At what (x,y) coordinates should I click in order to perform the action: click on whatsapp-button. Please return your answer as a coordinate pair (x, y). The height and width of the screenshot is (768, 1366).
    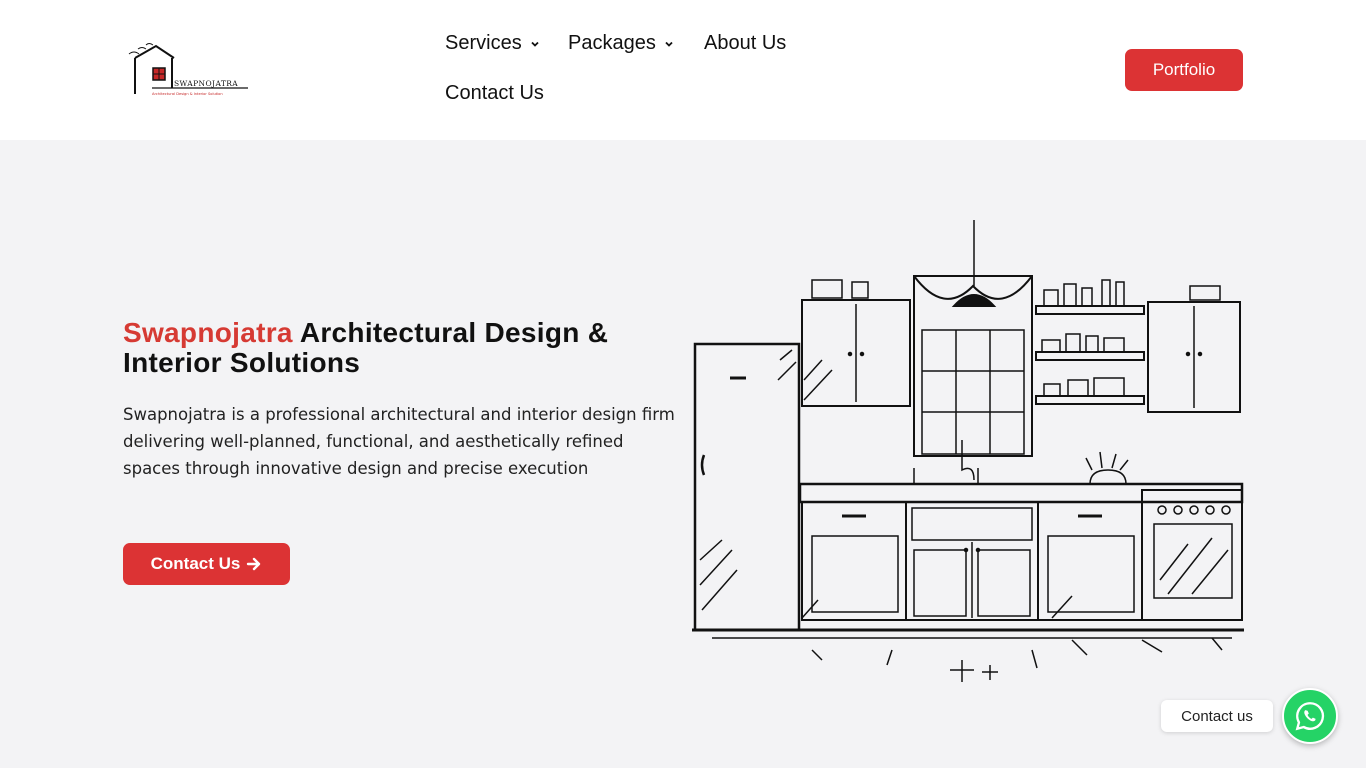
    Looking at the image, I should click on (1310, 716).